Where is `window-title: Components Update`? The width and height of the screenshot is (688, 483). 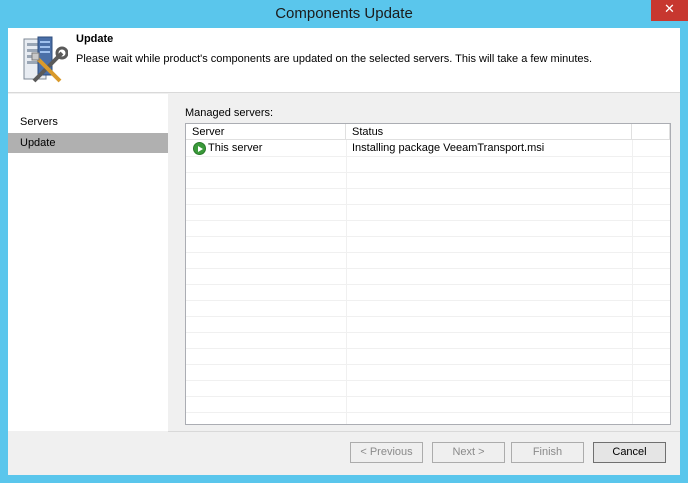 window-title: Components Update is located at coordinates (344, 13).